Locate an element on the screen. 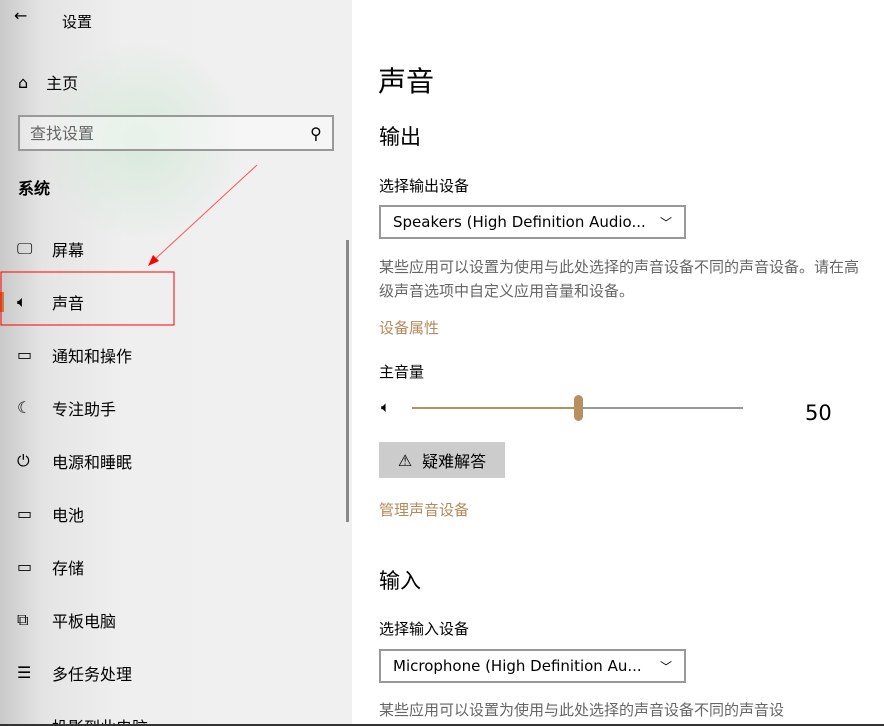  sidebar-item-5: ▭ 电池 is located at coordinates (176, 513).